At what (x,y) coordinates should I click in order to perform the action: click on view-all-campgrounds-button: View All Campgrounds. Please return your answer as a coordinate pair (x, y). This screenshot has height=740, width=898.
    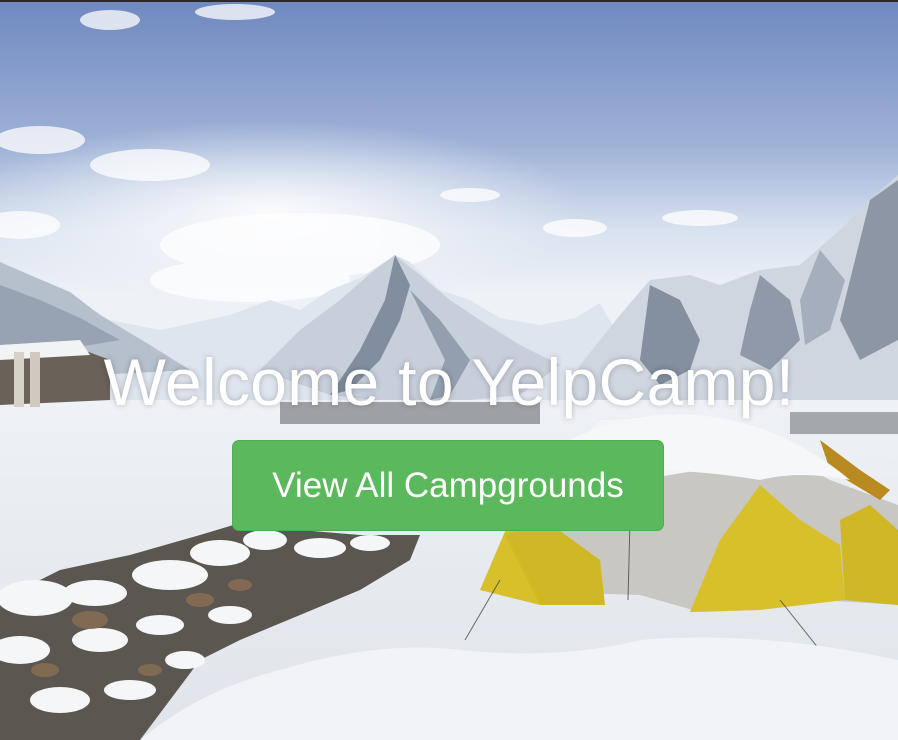
    Looking at the image, I should click on (448, 485).